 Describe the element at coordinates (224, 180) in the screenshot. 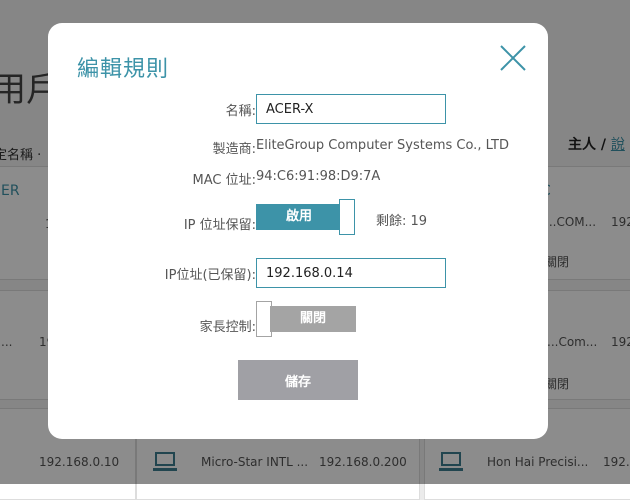

I see `mac-label: MAC 位址:` at that location.